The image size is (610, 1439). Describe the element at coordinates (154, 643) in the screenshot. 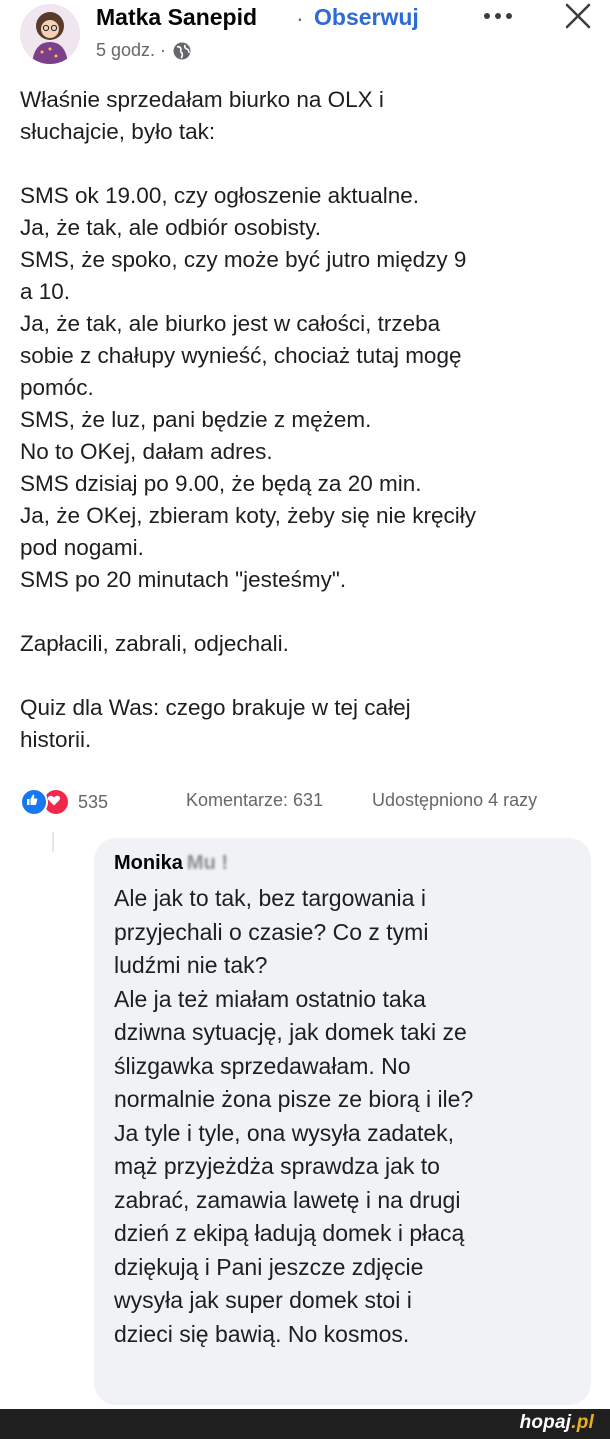

I see `post-line: Zapłacili, zabrali, odjechali.` at that location.